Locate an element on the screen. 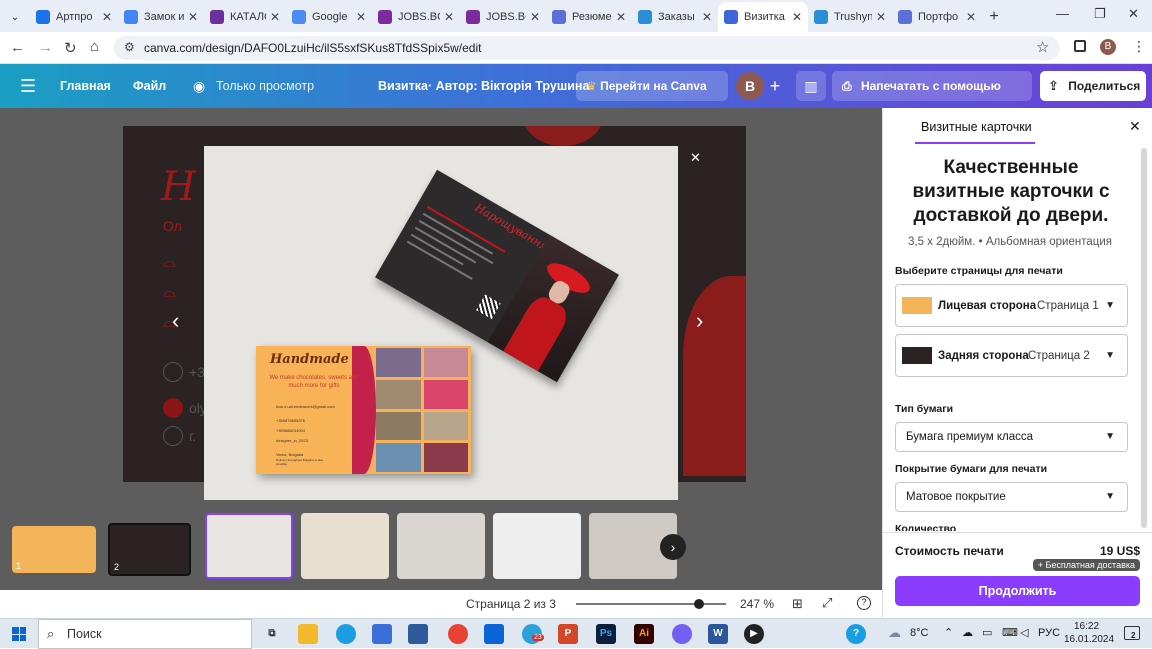  document-title: Визитка· Автор: Вікторія Трушина is located at coordinates (483, 86).